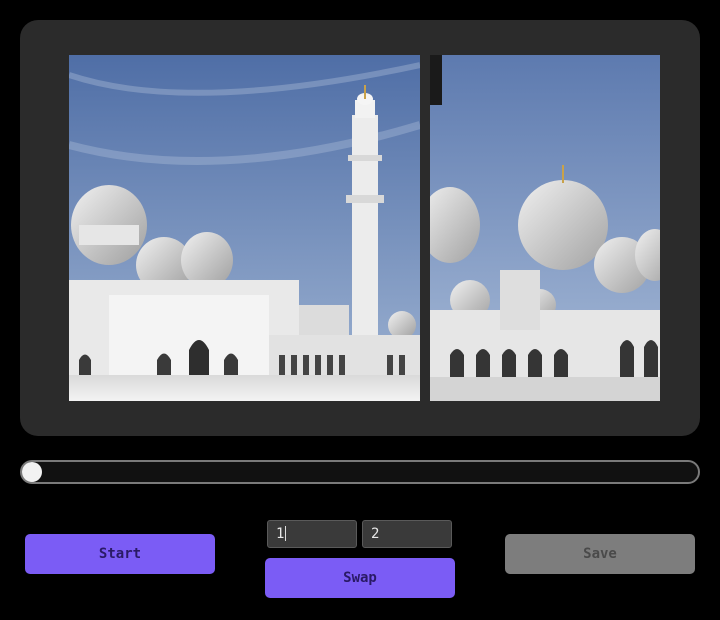 The width and height of the screenshot is (720, 620). Describe the element at coordinates (312, 534) in the screenshot. I see `index-a-input: 1` at that location.